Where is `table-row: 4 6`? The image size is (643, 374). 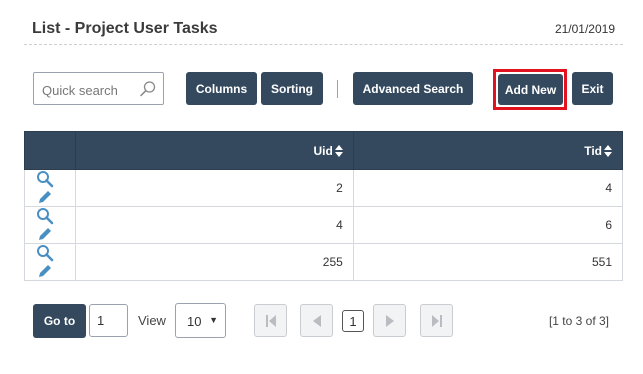
table-row: 4 6 is located at coordinates (324, 225).